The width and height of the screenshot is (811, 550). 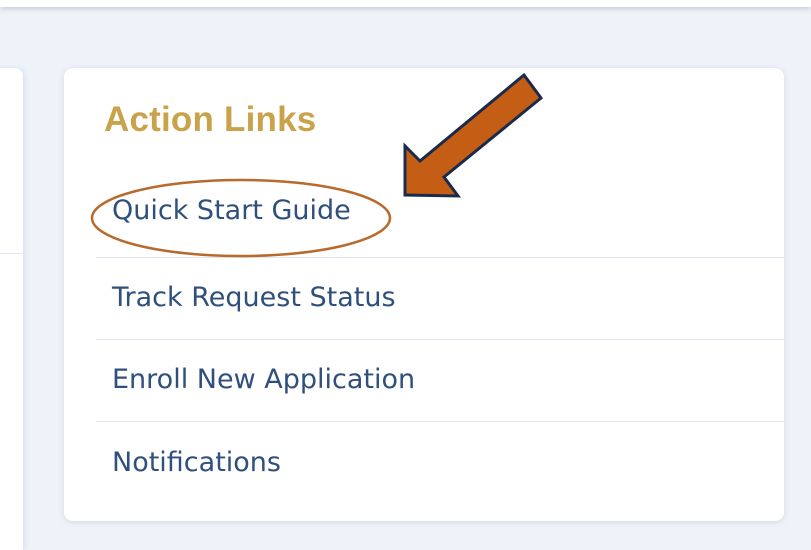 What do you see at coordinates (440, 299) in the screenshot?
I see `link-item-track-request-status: Track Request Status` at bounding box center [440, 299].